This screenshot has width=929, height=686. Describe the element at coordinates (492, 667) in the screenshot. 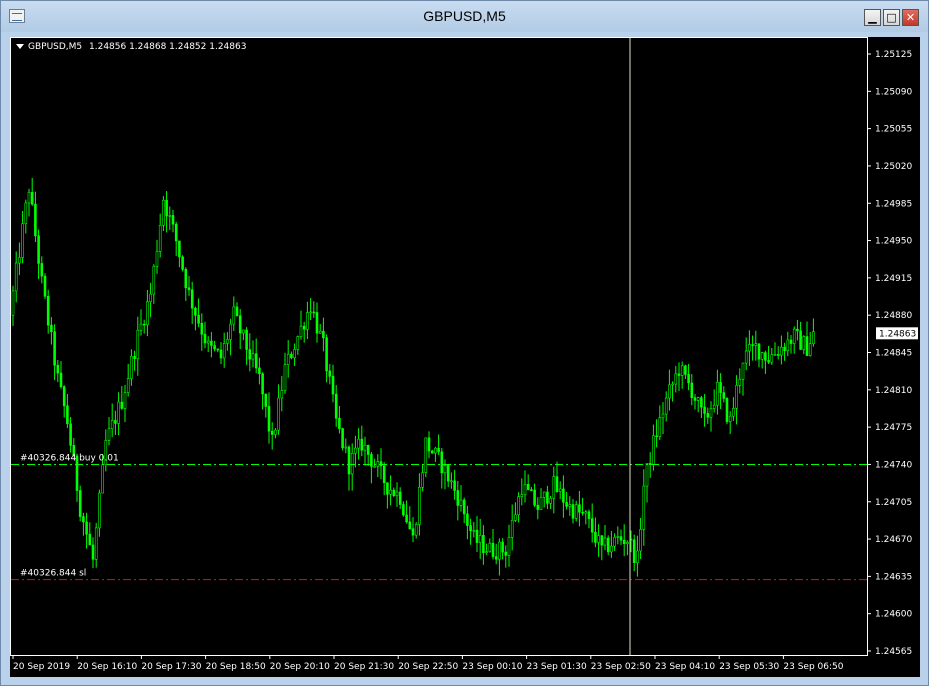

I see `time-tick-label: 23 Sep 00:10` at that location.